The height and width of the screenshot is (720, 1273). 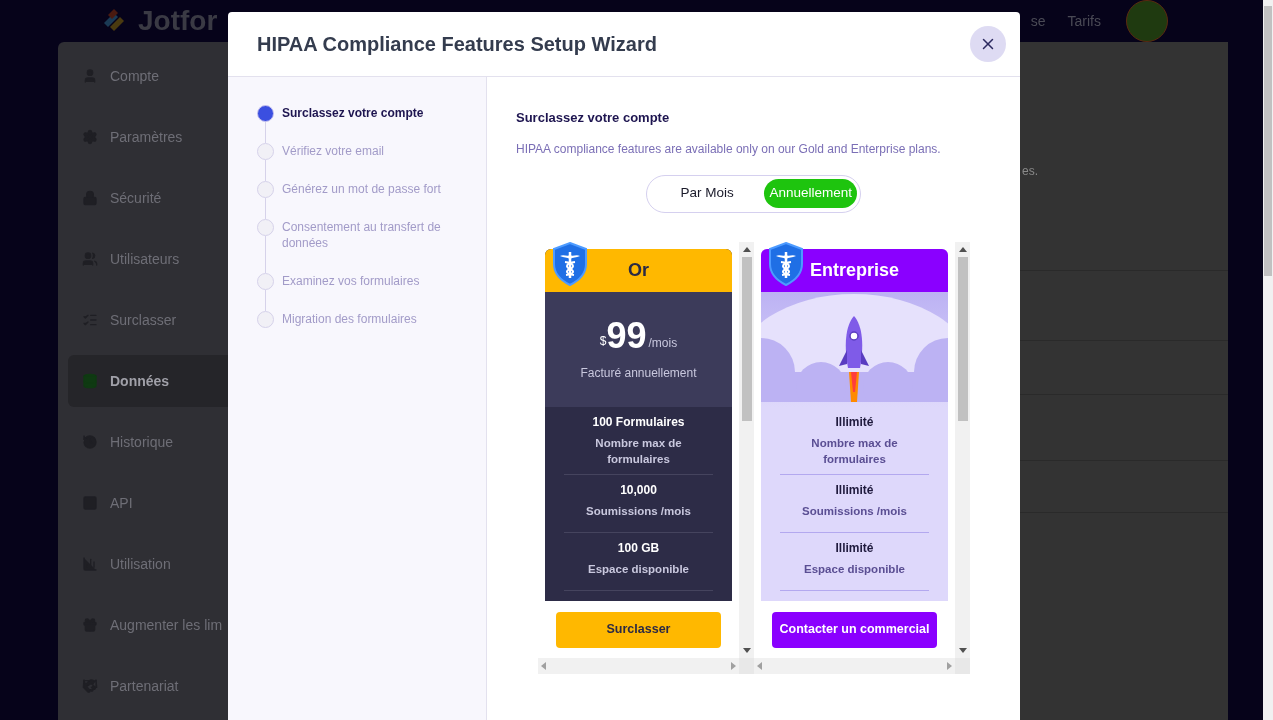 What do you see at coordinates (148, 625) in the screenshot?
I see `sidebar-item: Augmenter les lim` at bounding box center [148, 625].